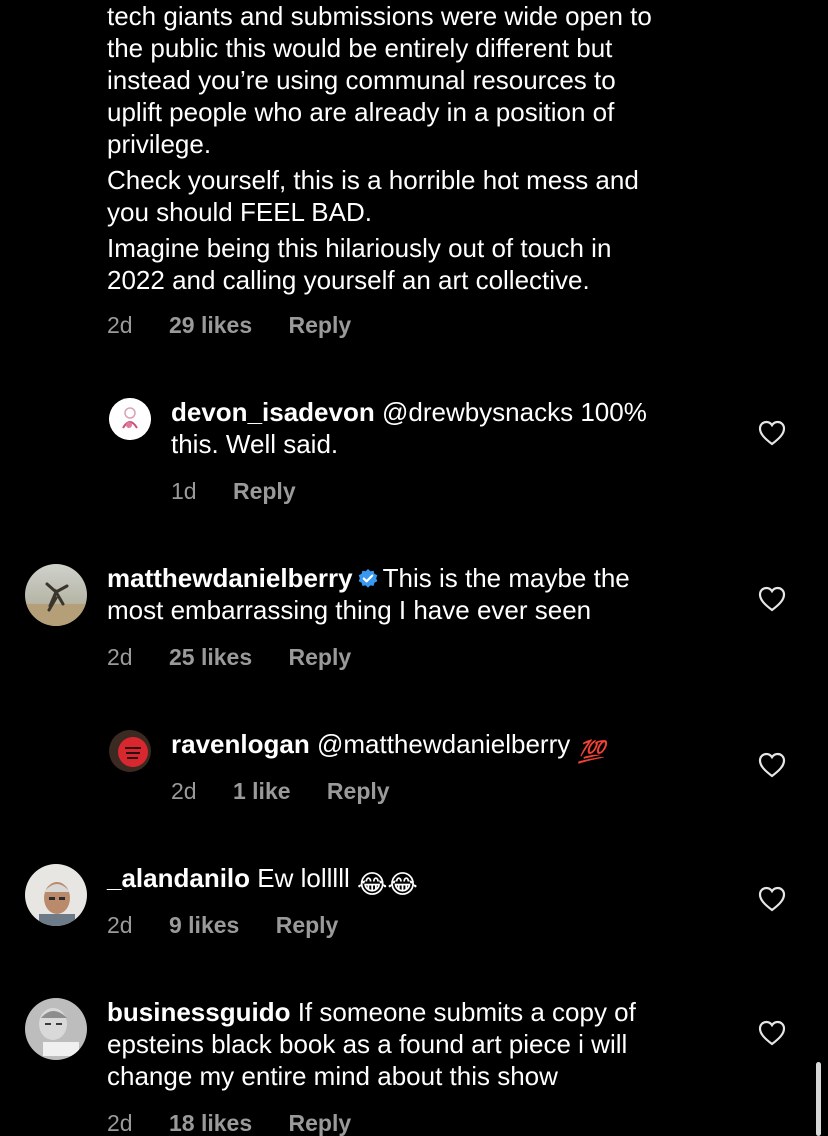  Describe the element at coordinates (387, 884) in the screenshot. I see `laughing-emoji: 😂😂` at that location.